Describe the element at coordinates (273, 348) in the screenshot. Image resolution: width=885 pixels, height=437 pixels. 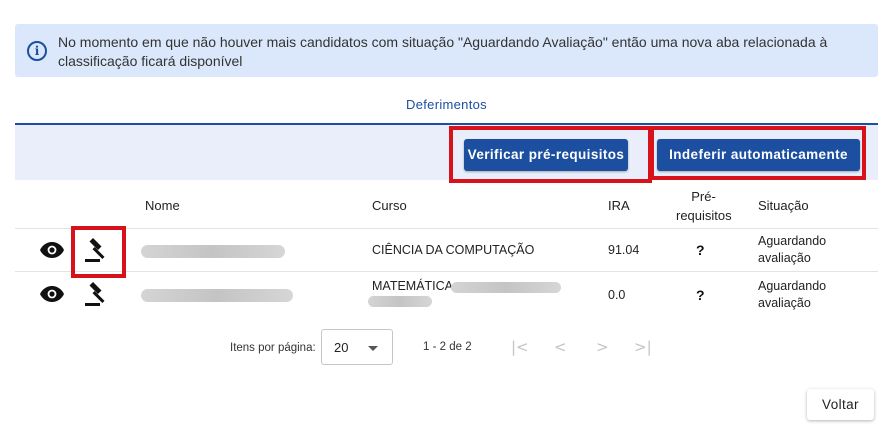
I see `items-per-page-label: Itens por página:` at that location.